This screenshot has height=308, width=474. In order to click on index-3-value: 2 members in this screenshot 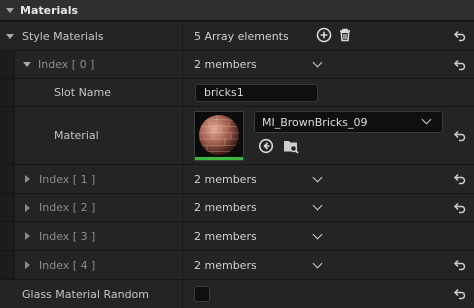, I will do `click(225, 236)`.